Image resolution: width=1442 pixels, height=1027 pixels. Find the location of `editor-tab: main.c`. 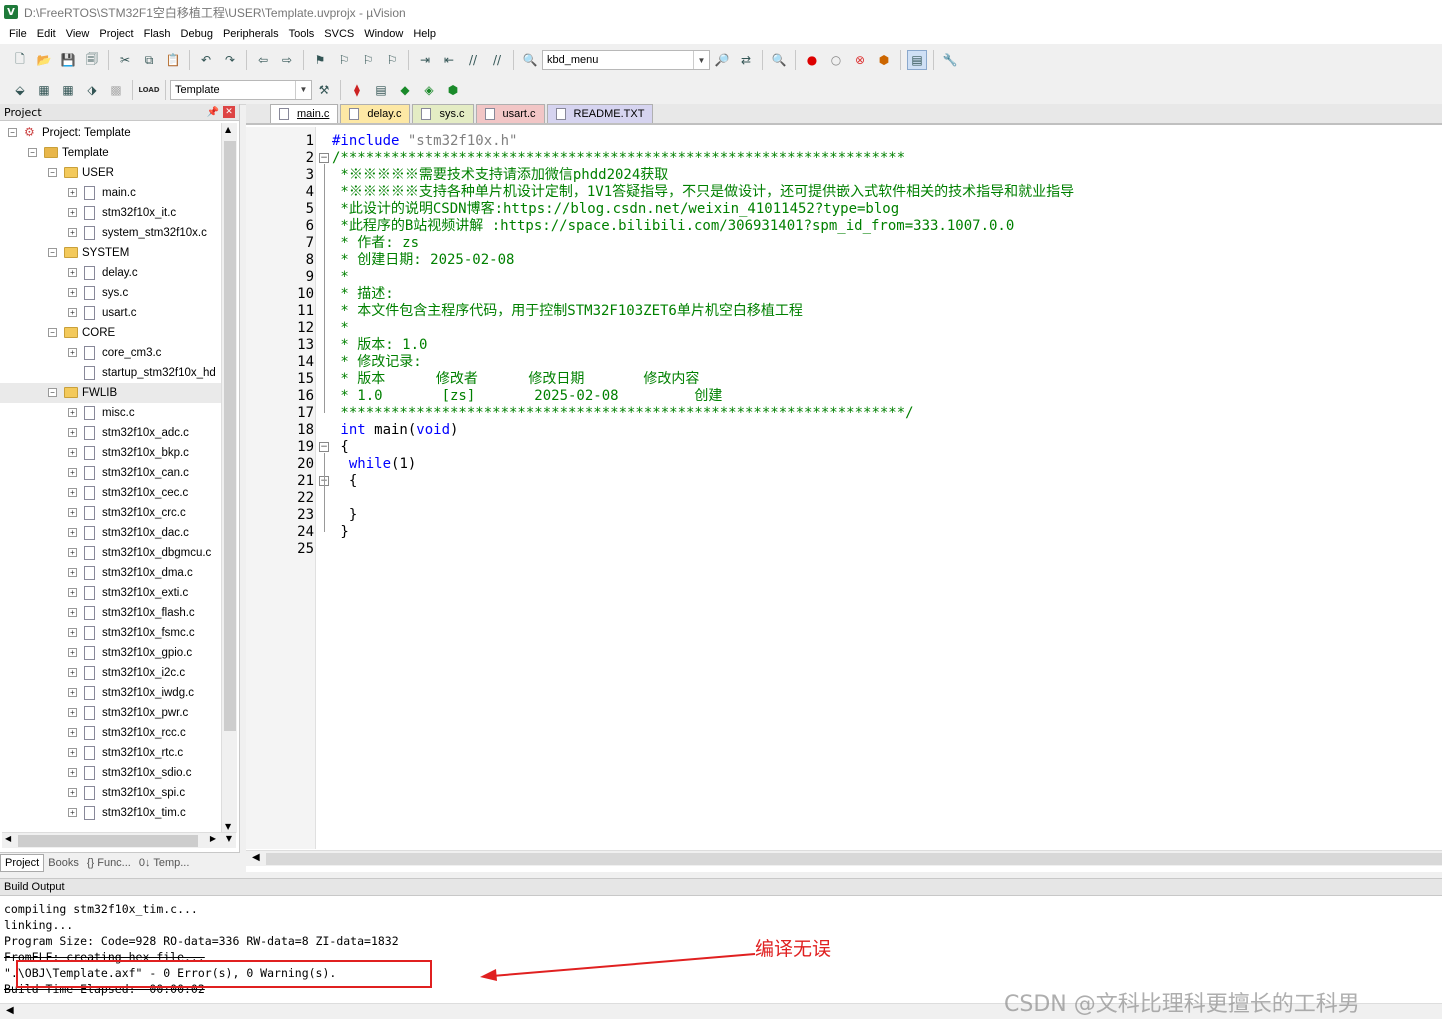

editor-tab: main.c is located at coordinates (304, 113).